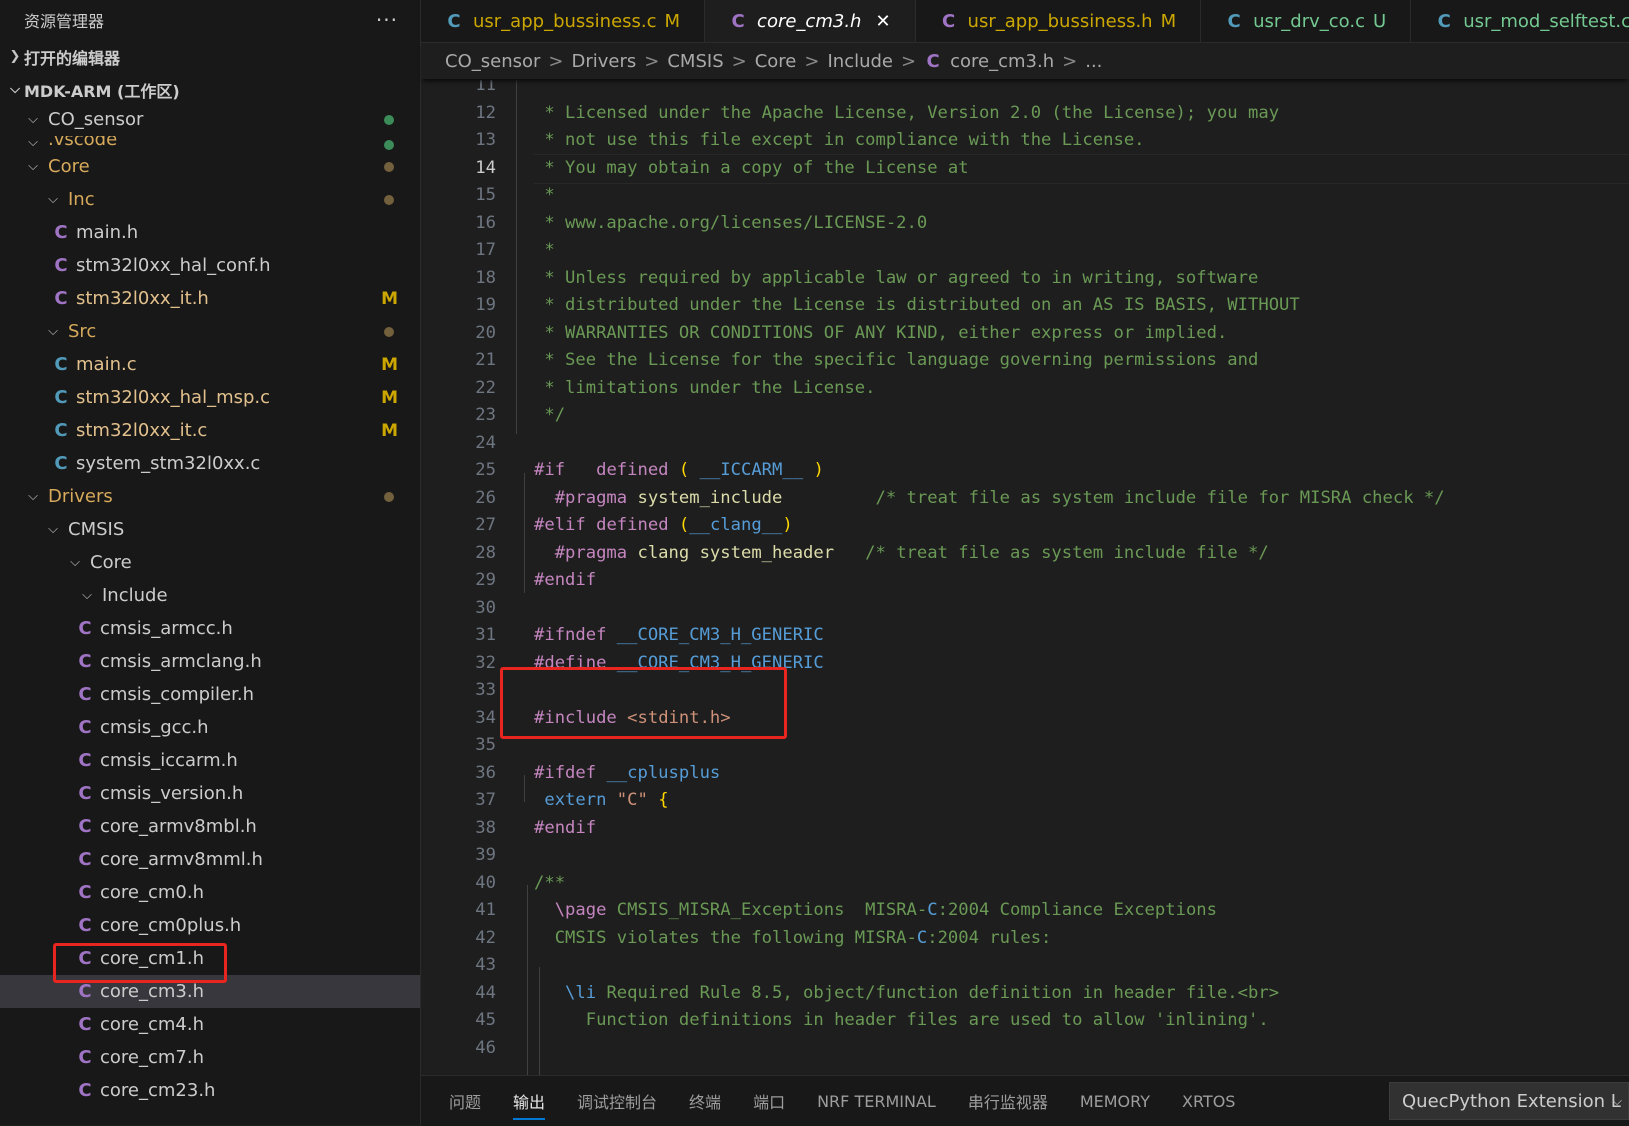  I want to click on tree-folder: ⌵ CO_sensor, so click(210, 119).